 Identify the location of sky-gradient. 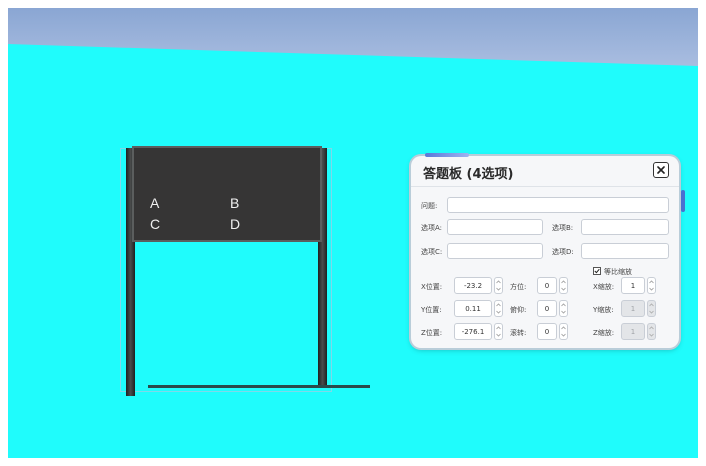
(353, 37).